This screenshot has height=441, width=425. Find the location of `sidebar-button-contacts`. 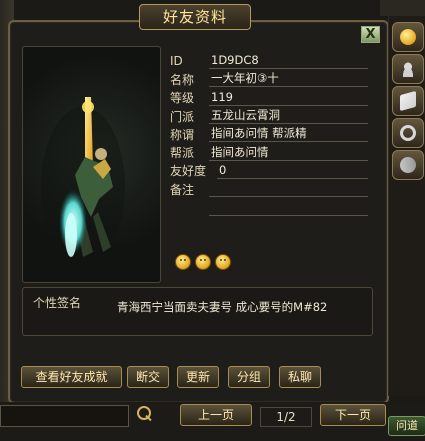

sidebar-button-contacts is located at coordinates (408, 69).